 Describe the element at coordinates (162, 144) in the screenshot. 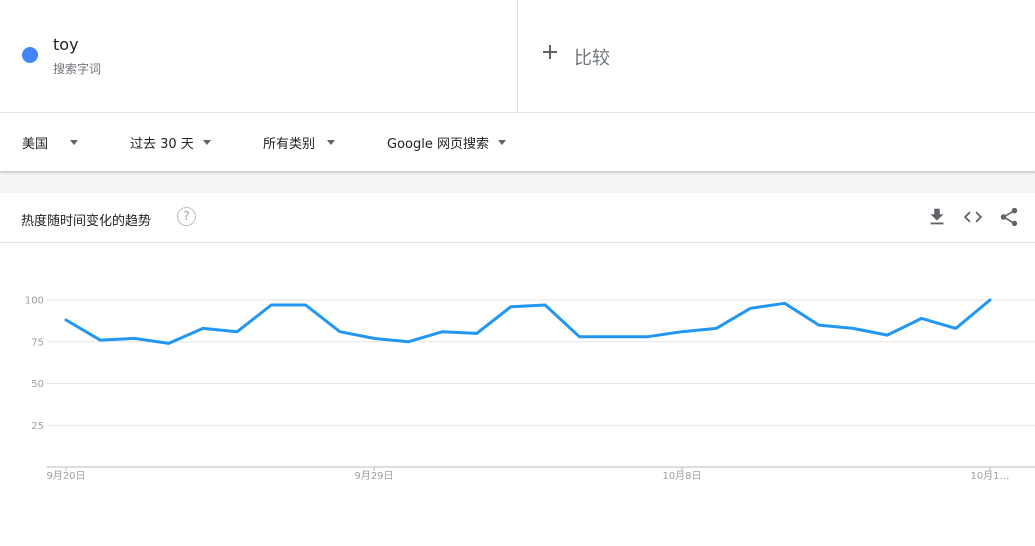

I see `time-range-label: 过去 30 天` at that location.